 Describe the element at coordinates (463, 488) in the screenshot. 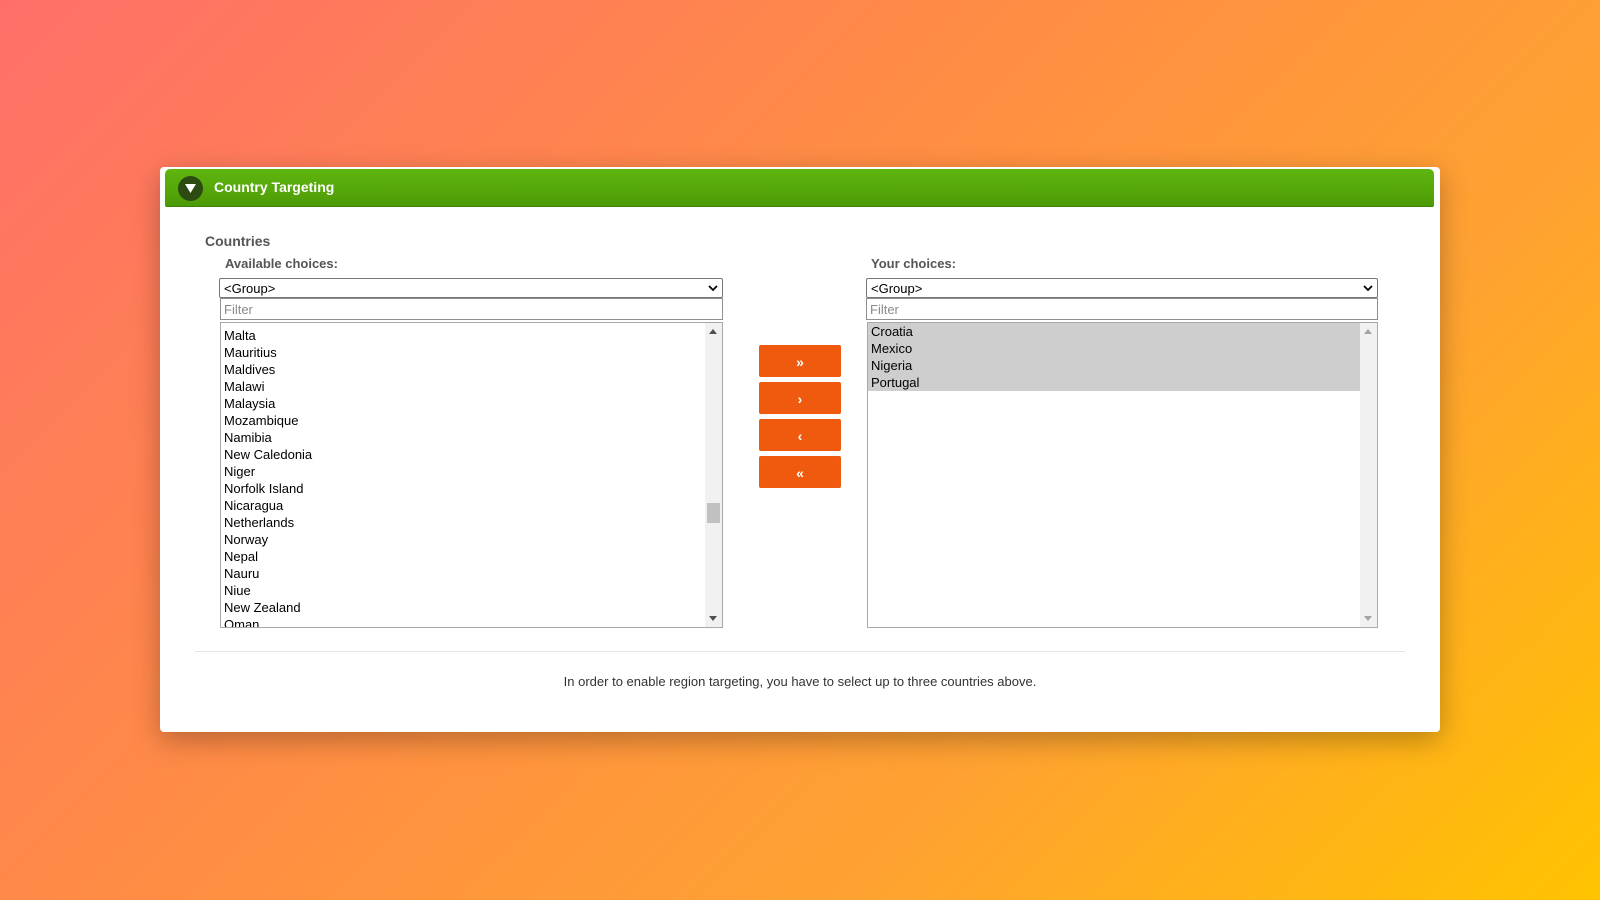

I see `list-item: Norfolk Island` at that location.